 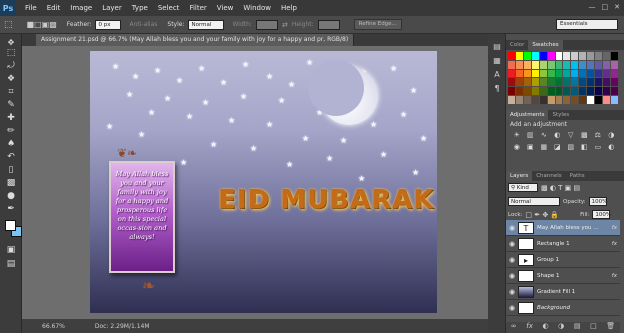 I want to click on layer-row: ◉ Gradient Fill 1, so click(x=563, y=292).